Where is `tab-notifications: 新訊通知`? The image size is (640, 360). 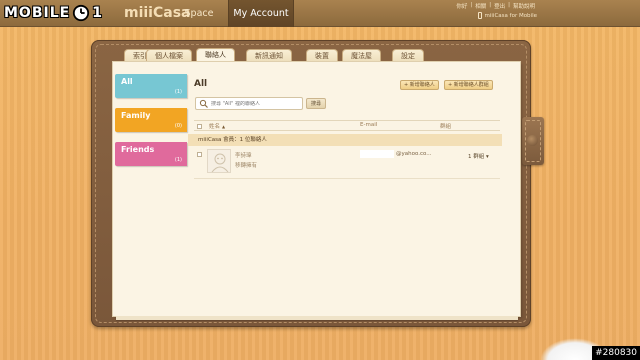 tab-notifications: 新訊通知 is located at coordinates (269, 56).